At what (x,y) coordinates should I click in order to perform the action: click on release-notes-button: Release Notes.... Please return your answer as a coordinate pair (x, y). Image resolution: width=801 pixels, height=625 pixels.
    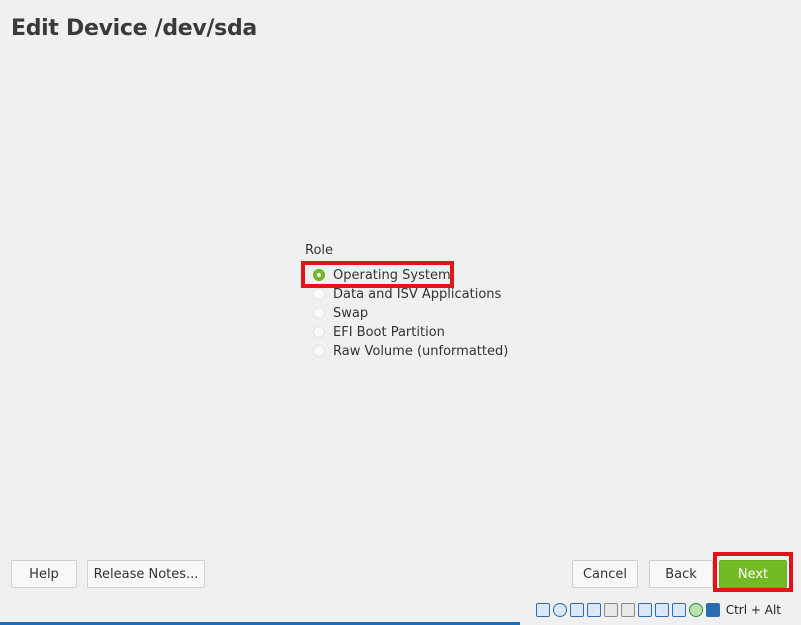
    Looking at the image, I should click on (146, 574).